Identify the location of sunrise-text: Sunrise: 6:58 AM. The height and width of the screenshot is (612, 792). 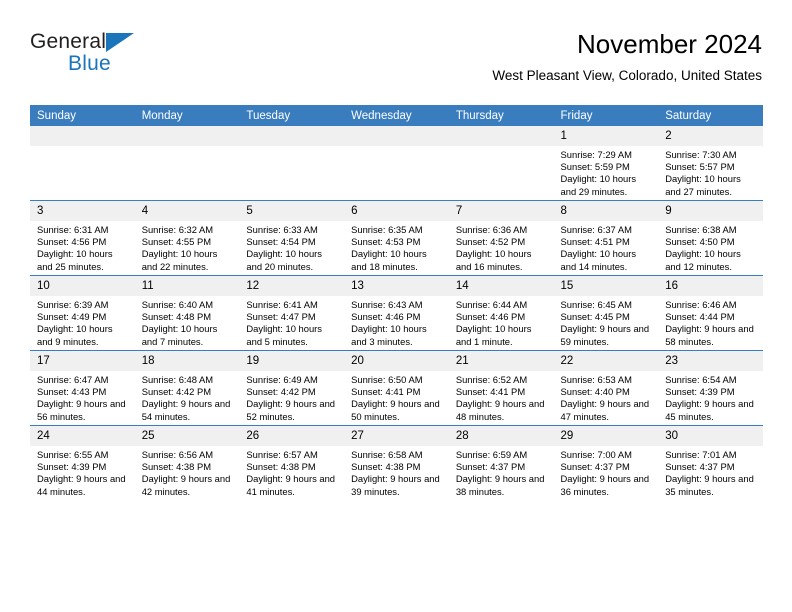
(387, 454).